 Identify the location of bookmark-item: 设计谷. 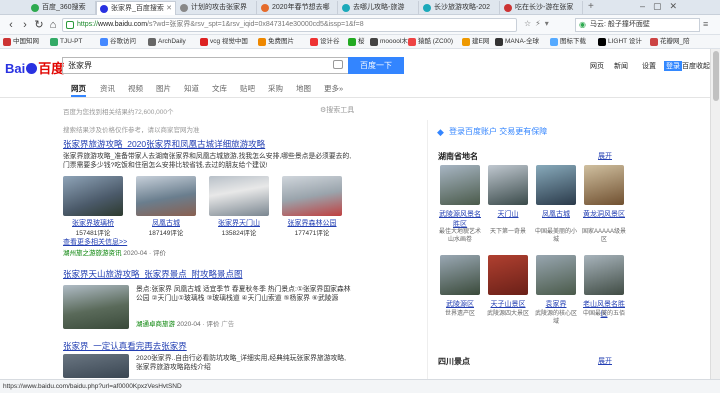
(325, 42).